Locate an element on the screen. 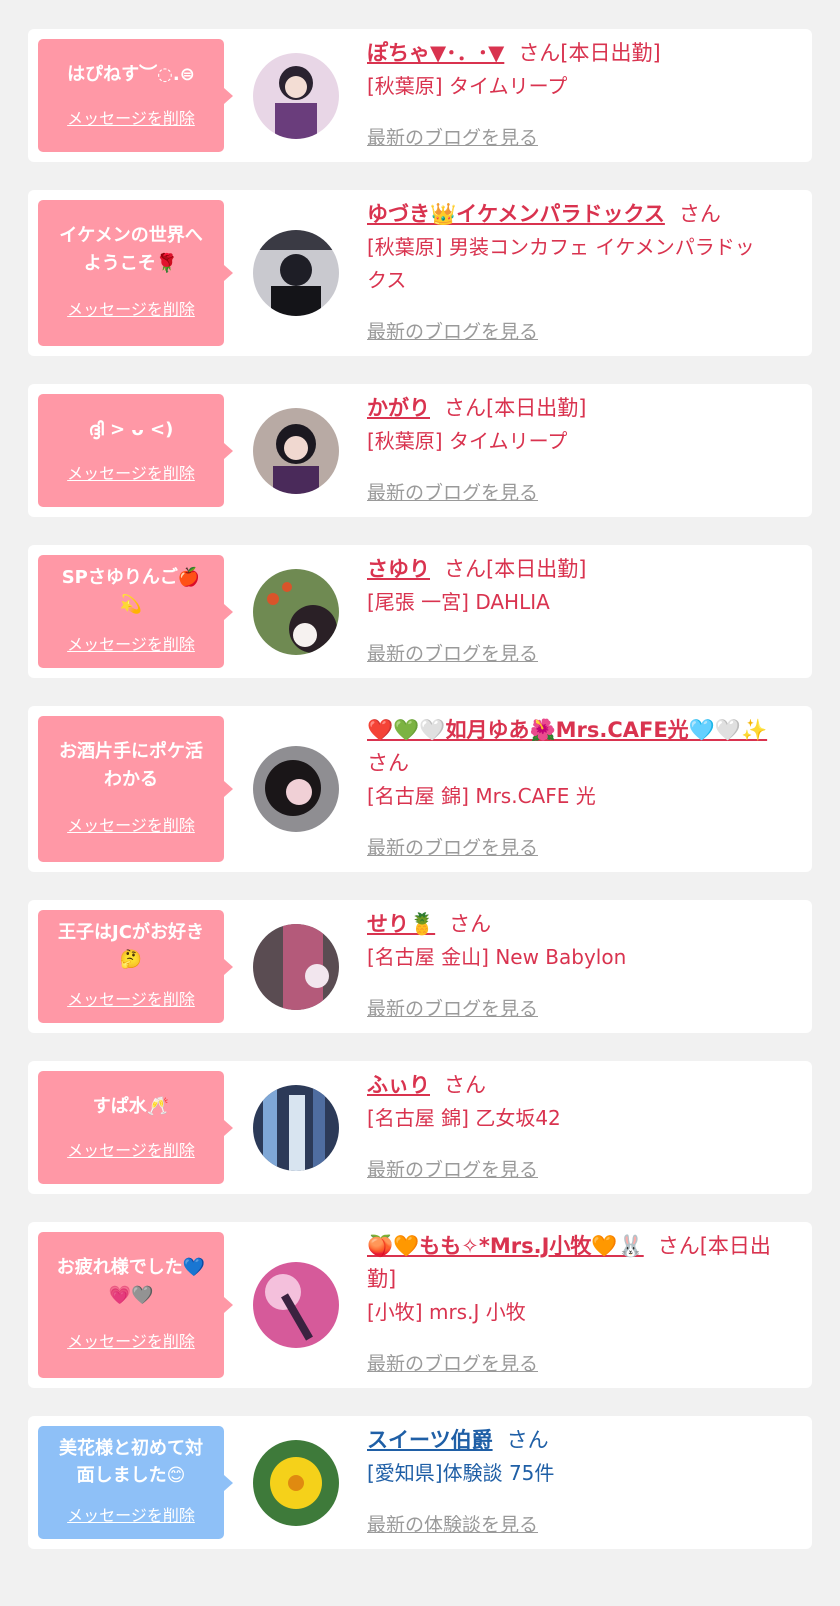  message-text-line2: わかる is located at coordinates (131, 779).